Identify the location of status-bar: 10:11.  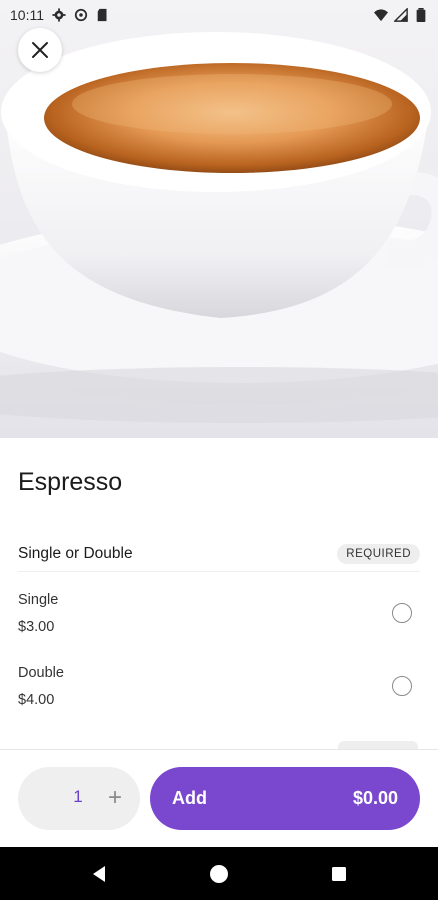
(219, 15).